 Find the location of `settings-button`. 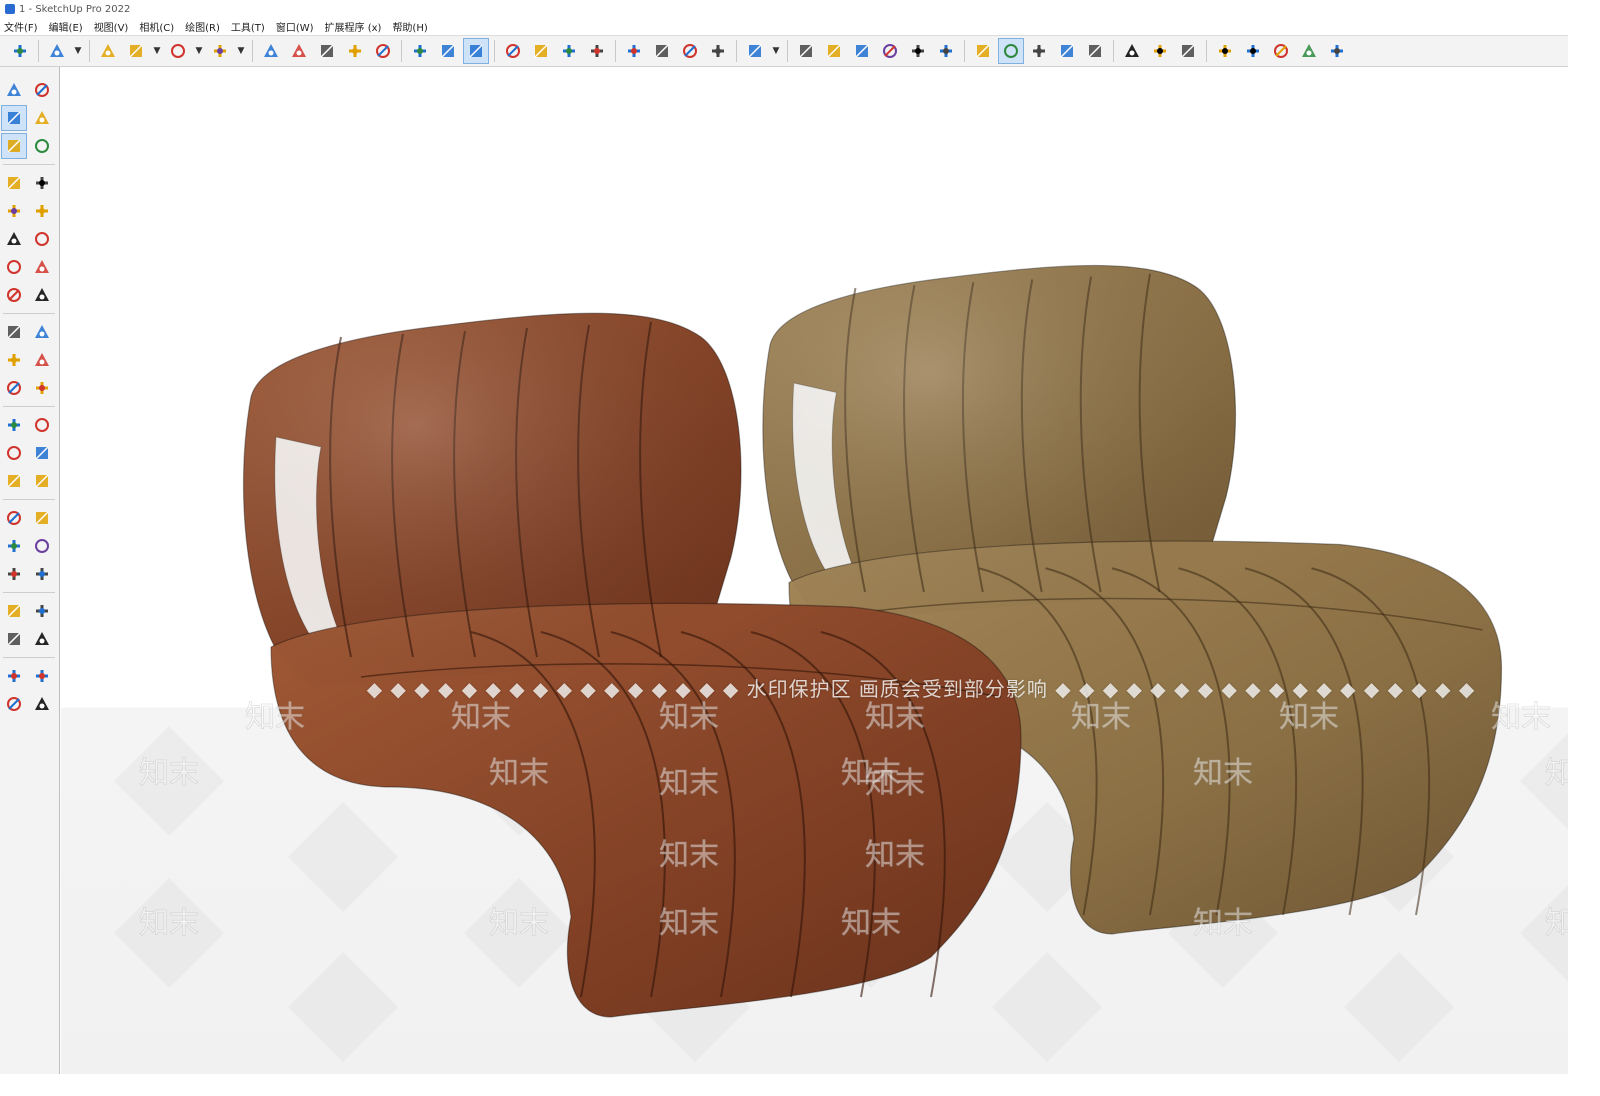

settings-button is located at coordinates (1225, 51).